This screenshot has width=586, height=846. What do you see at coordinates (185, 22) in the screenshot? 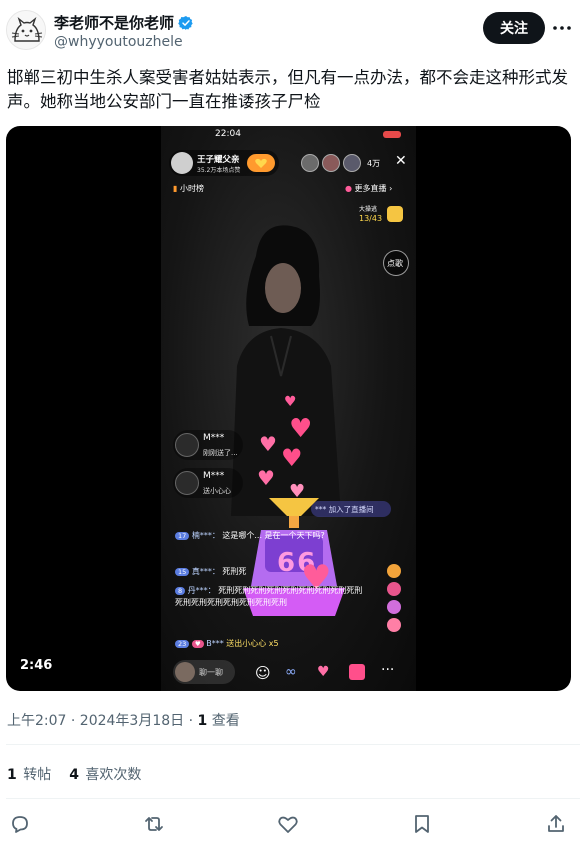
I see `verified-badge-icon` at bounding box center [185, 22].